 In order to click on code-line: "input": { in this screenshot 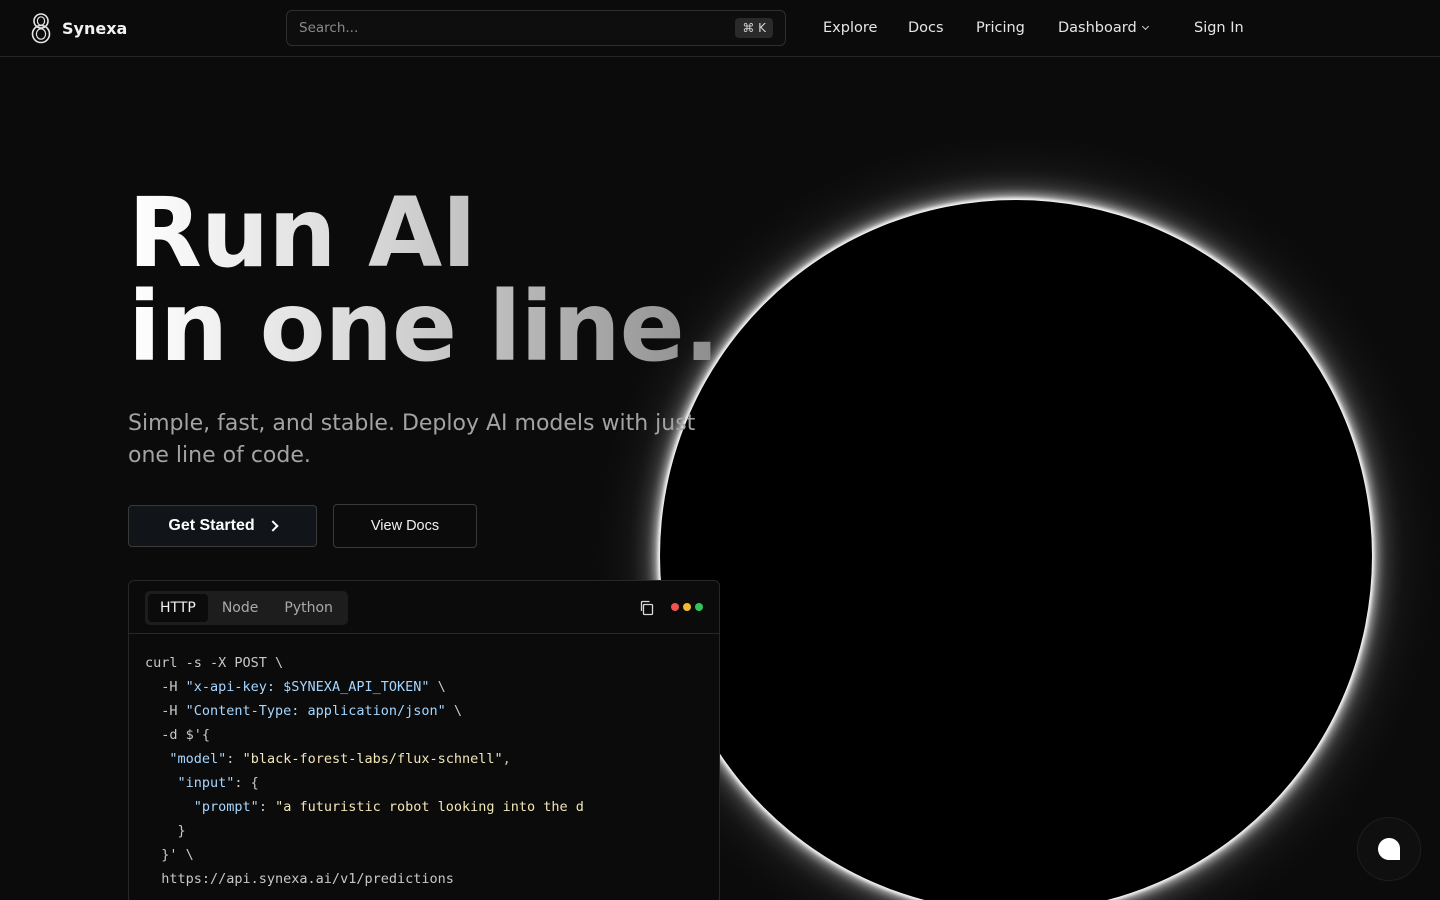, I will do `click(425, 783)`.